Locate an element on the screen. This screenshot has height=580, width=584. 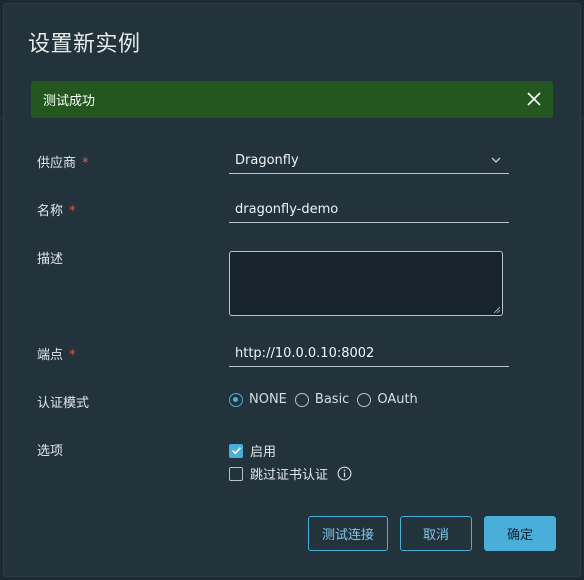
auth-mode-label: 认证模式 is located at coordinates (63, 403).